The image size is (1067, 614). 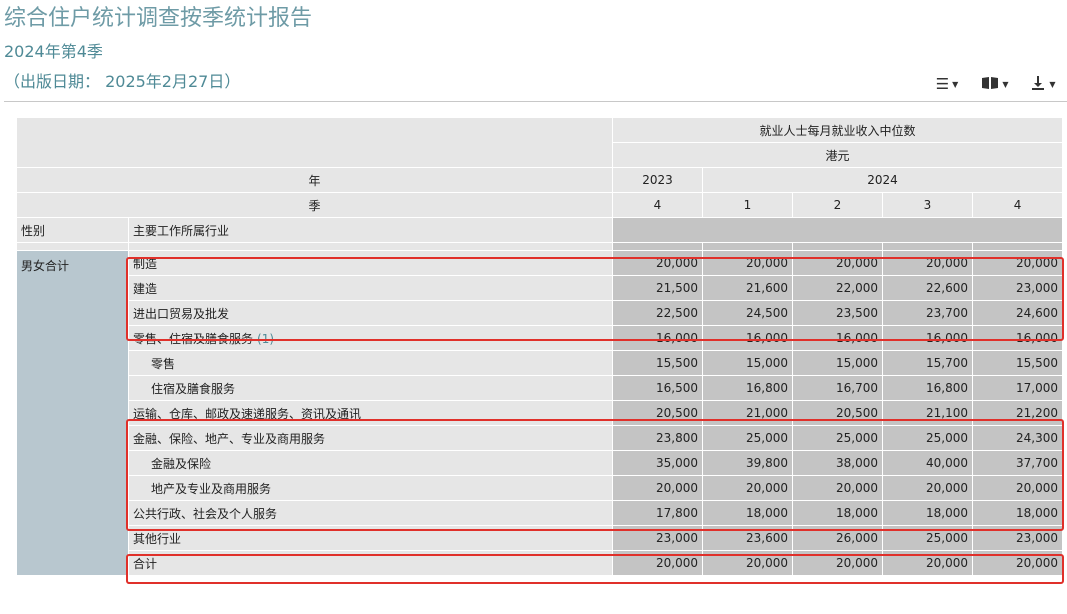 What do you see at coordinates (837, 463) in the screenshot?
I see `value-cell: 38,000` at bounding box center [837, 463].